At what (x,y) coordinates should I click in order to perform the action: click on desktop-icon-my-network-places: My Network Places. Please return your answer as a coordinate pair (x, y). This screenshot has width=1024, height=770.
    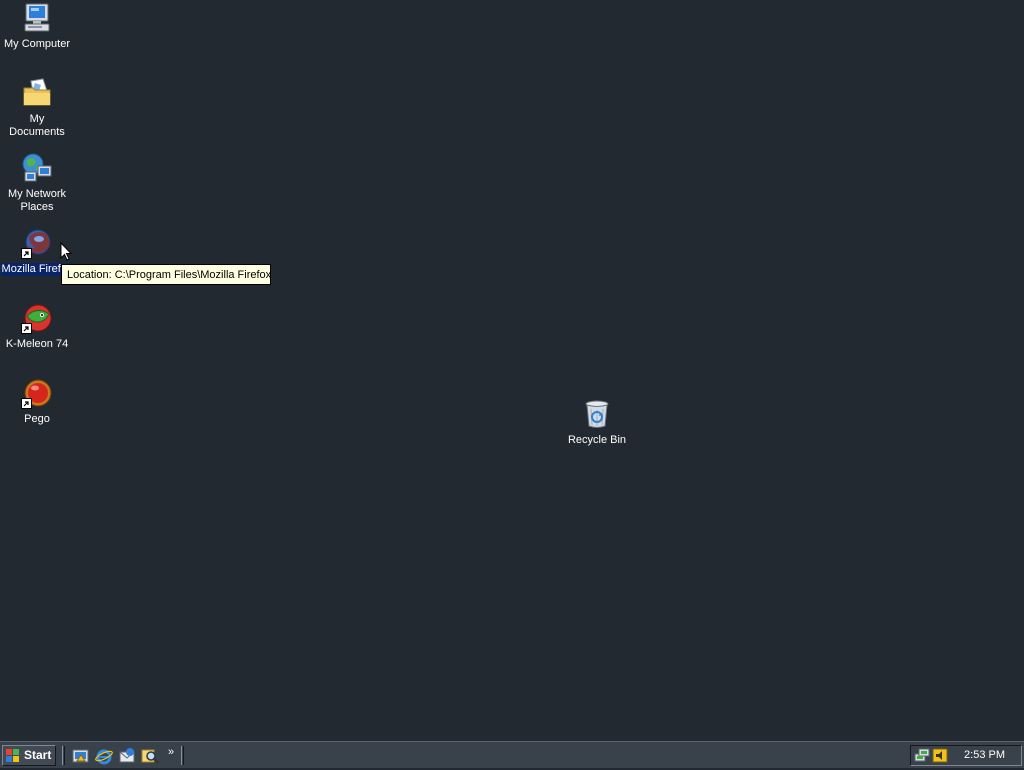
    Looking at the image, I should click on (37, 183).